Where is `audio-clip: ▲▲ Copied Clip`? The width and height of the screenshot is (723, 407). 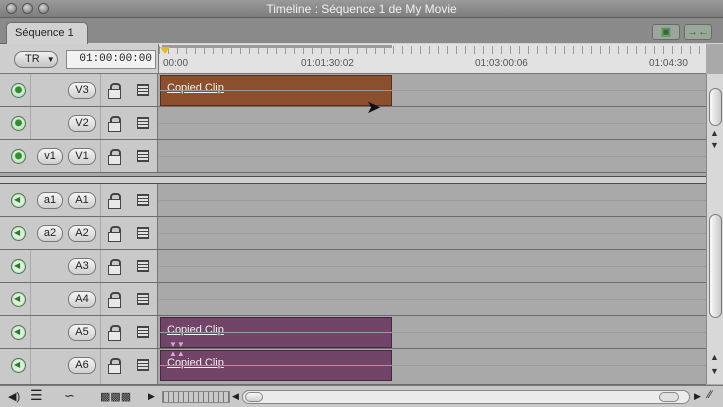 audio-clip: ▲▲ Copied Clip is located at coordinates (276, 365).